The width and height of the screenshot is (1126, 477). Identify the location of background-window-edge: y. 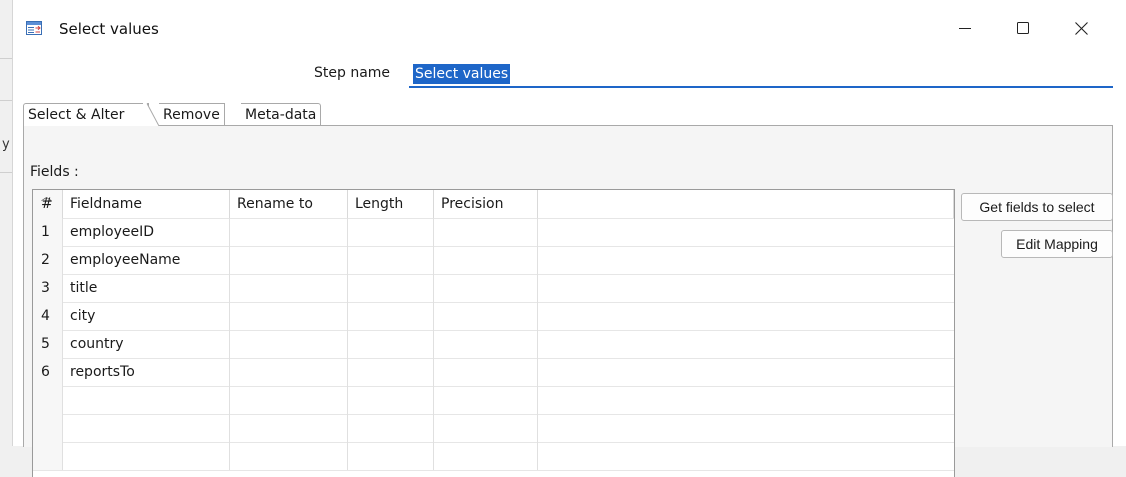
(6, 223).